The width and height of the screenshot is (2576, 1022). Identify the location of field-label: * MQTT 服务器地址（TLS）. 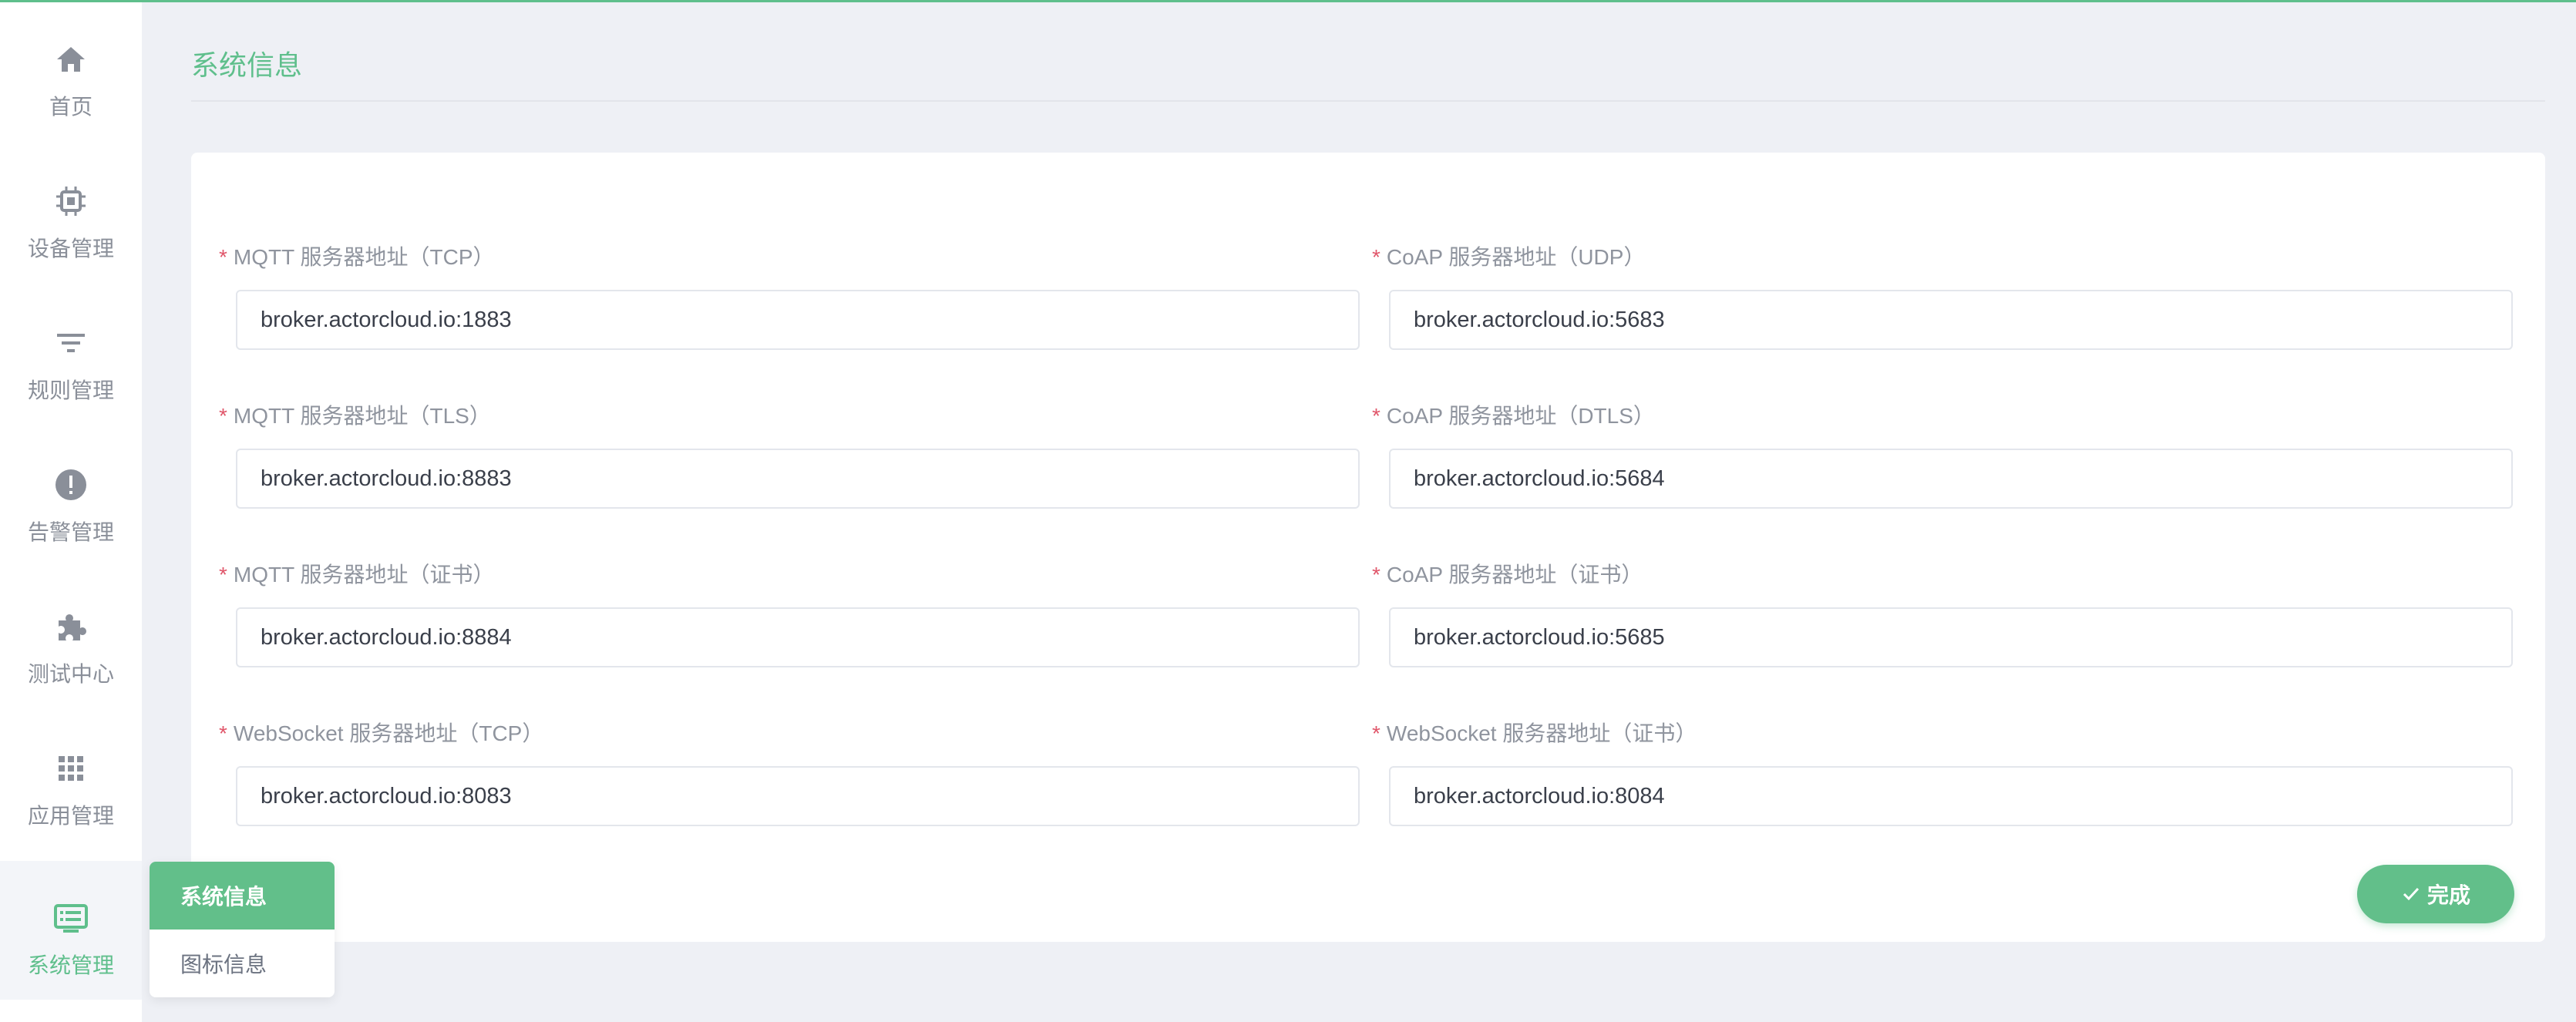
(355, 416).